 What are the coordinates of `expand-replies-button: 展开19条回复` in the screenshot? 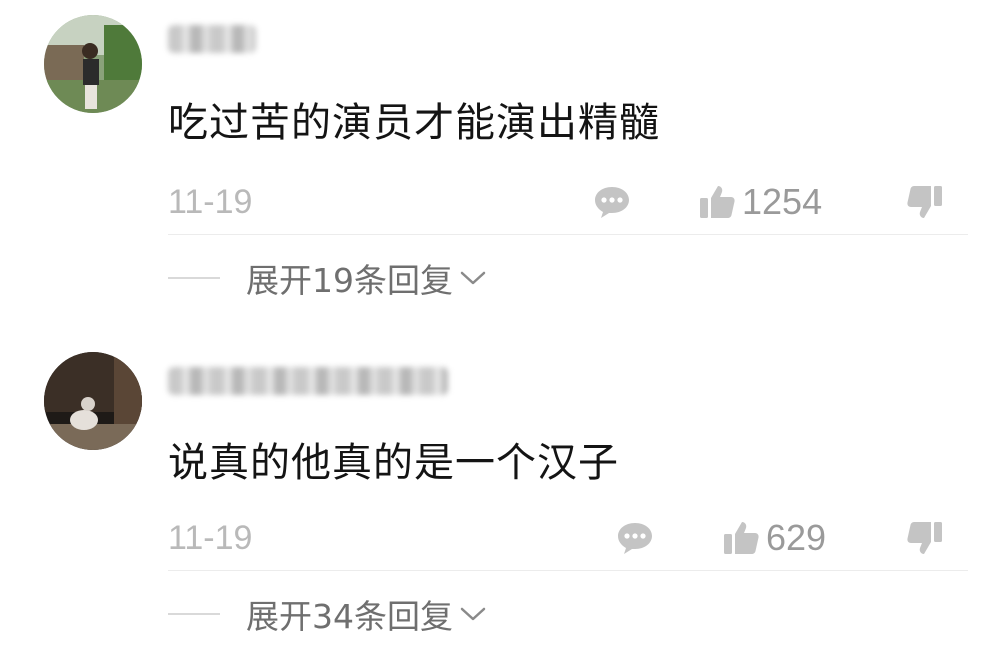 It's located at (327, 279).